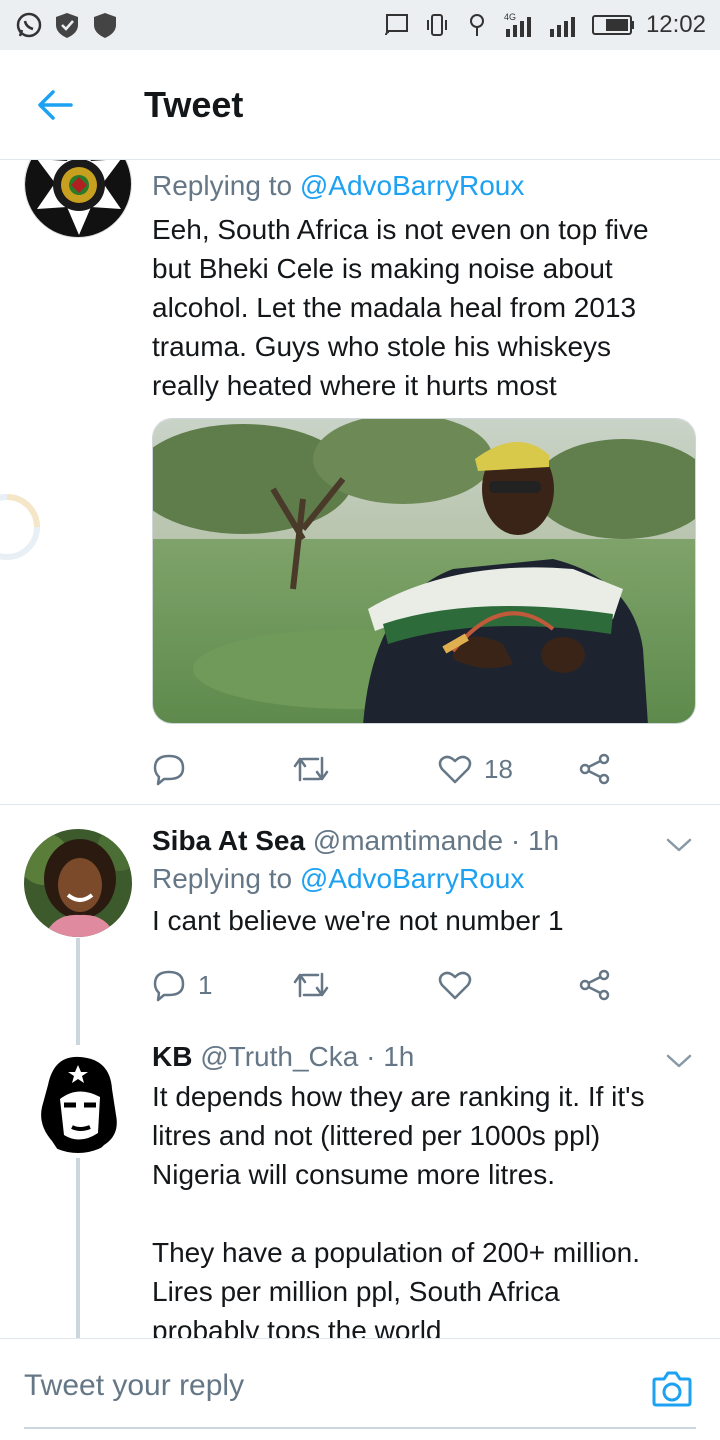  Describe the element at coordinates (498, 768) in the screenshot. I see `like-count: 18` at that location.